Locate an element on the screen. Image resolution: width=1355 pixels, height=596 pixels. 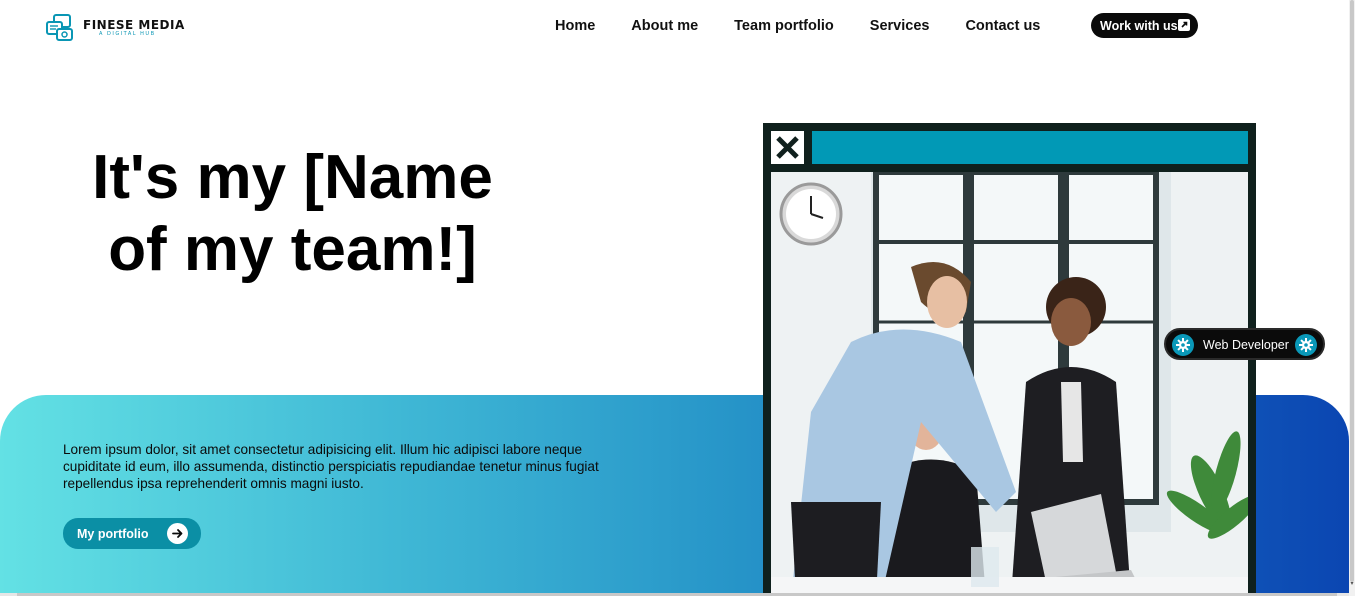
nav-link-team-portfolio: Team portfolio is located at coordinates (784, 26).